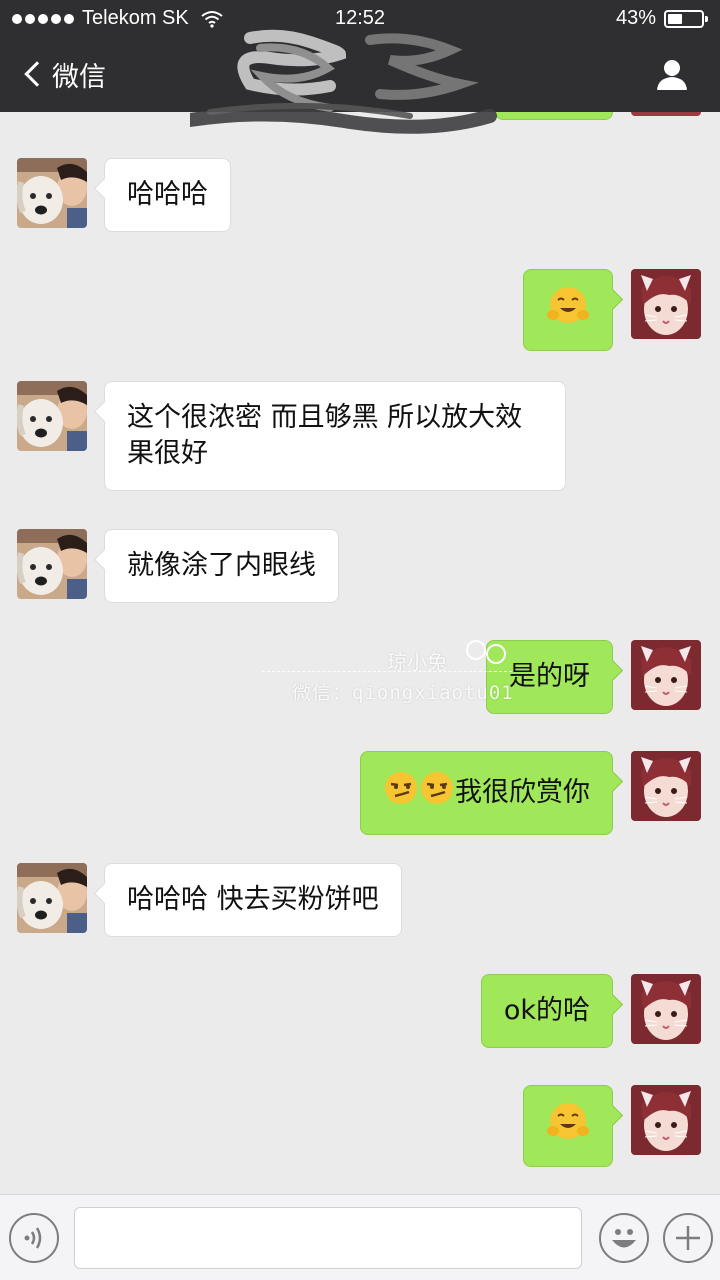  What do you see at coordinates (387, 671) in the screenshot?
I see `watermark-divider` at bounding box center [387, 671].